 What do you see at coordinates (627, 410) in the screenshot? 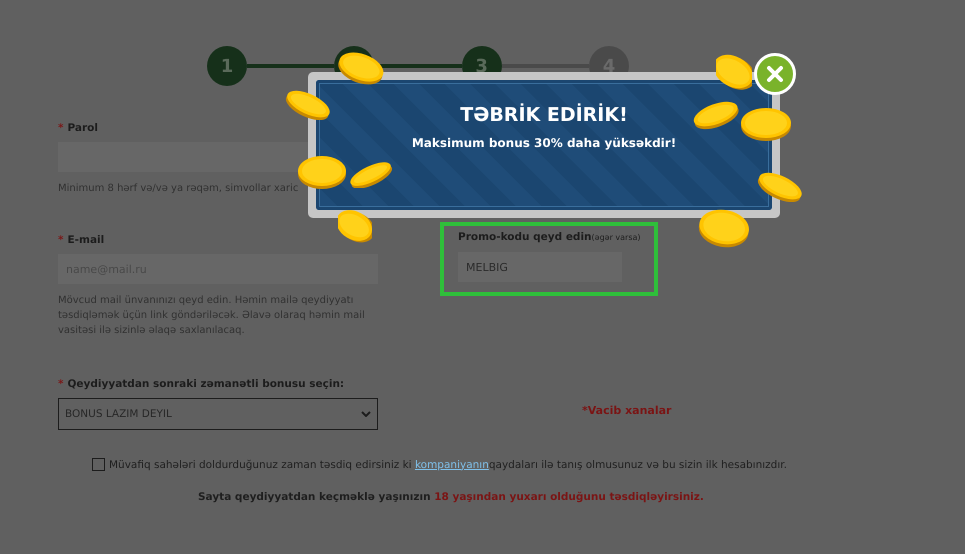
I see `required-note: *Vacib xanalar` at bounding box center [627, 410].